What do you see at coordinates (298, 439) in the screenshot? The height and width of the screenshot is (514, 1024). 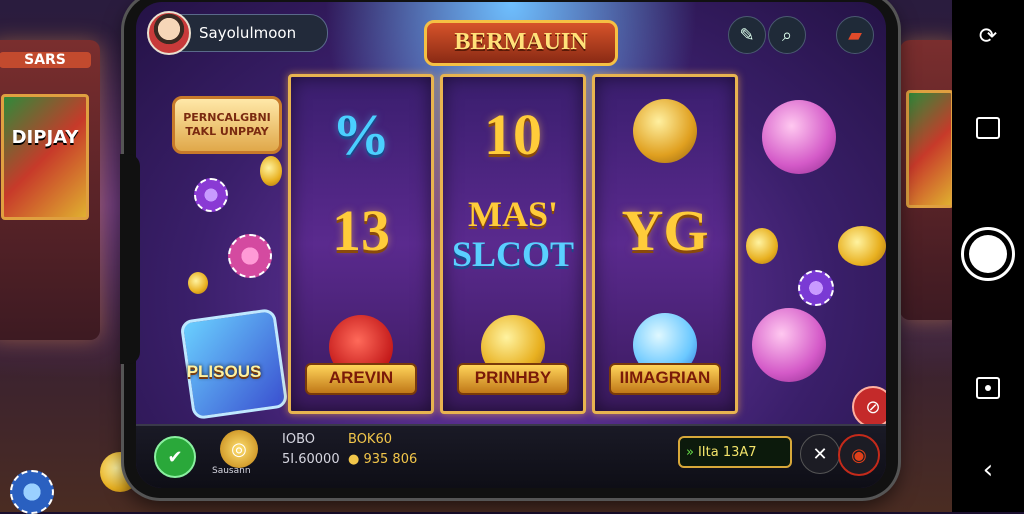 I see `bet-amount-label: IOBO` at bounding box center [298, 439].